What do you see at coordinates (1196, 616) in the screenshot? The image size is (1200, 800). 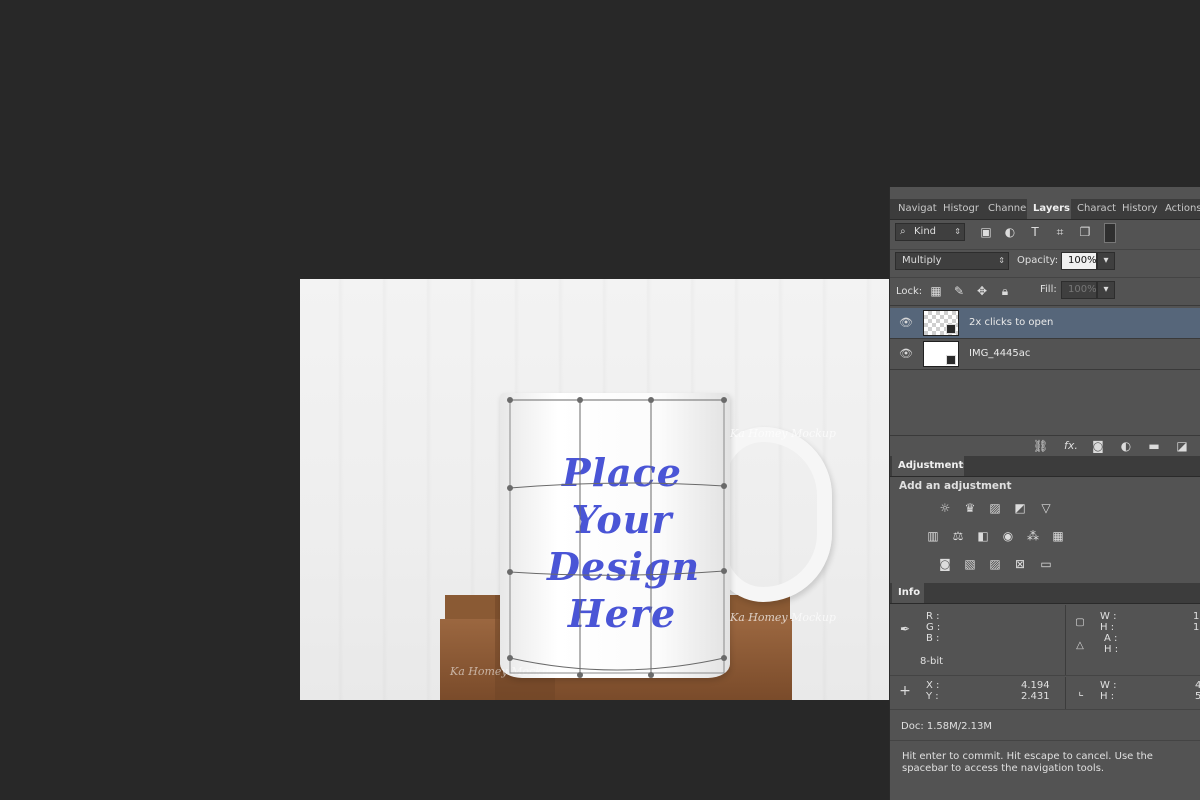 I see `info-w-value: 10` at bounding box center [1196, 616].